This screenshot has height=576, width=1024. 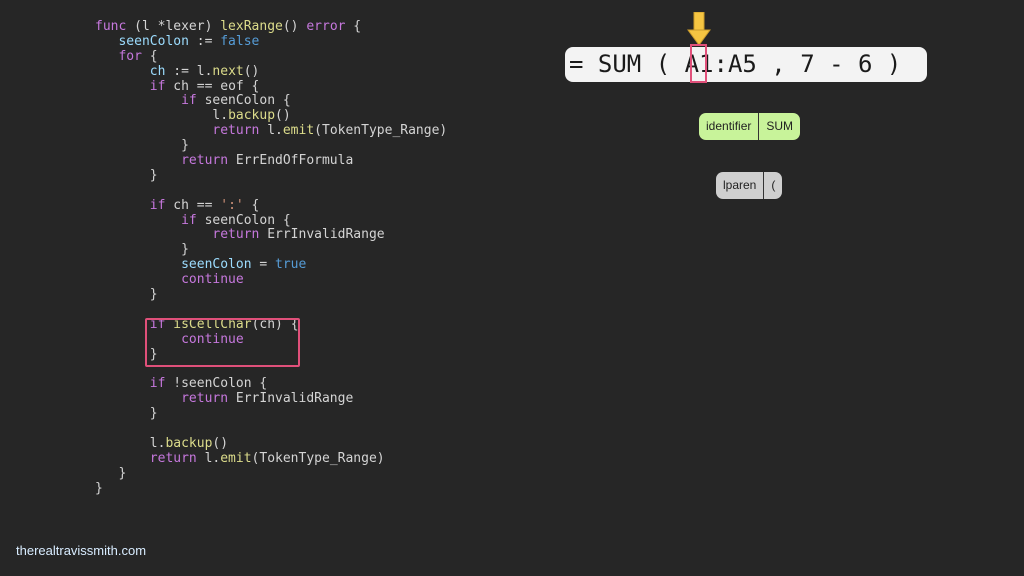 What do you see at coordinates (169, 280) in the screenshot?
I see `code-token: continue` at bounding box center [169, 280].